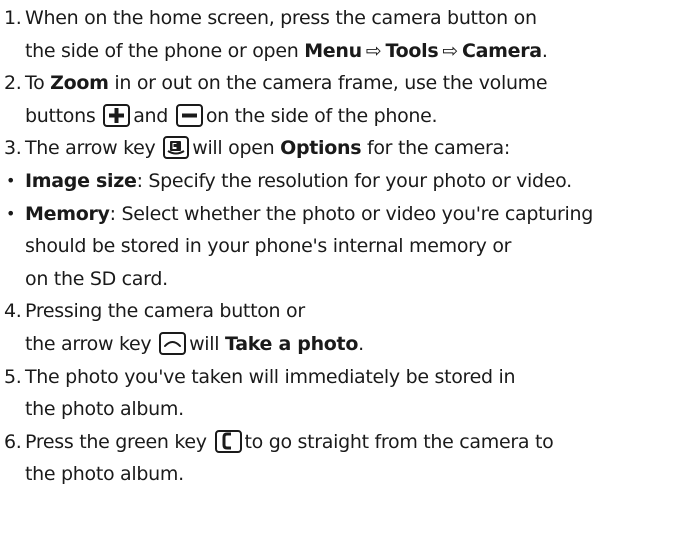 The image size is (682, 559). What do you see at coordinates (151, 115) in the screenshot?
I see `step-text: and` at bounding box center [151, 115].